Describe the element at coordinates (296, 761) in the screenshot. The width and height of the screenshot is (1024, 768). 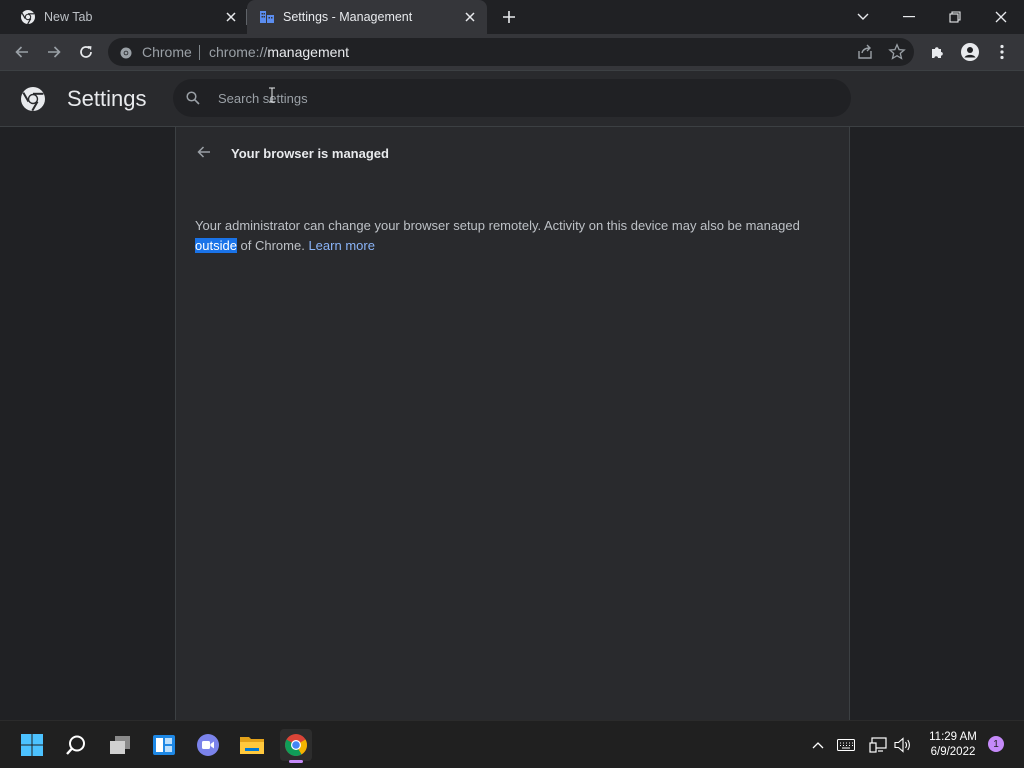
I see `active-app-indicator` at that location.